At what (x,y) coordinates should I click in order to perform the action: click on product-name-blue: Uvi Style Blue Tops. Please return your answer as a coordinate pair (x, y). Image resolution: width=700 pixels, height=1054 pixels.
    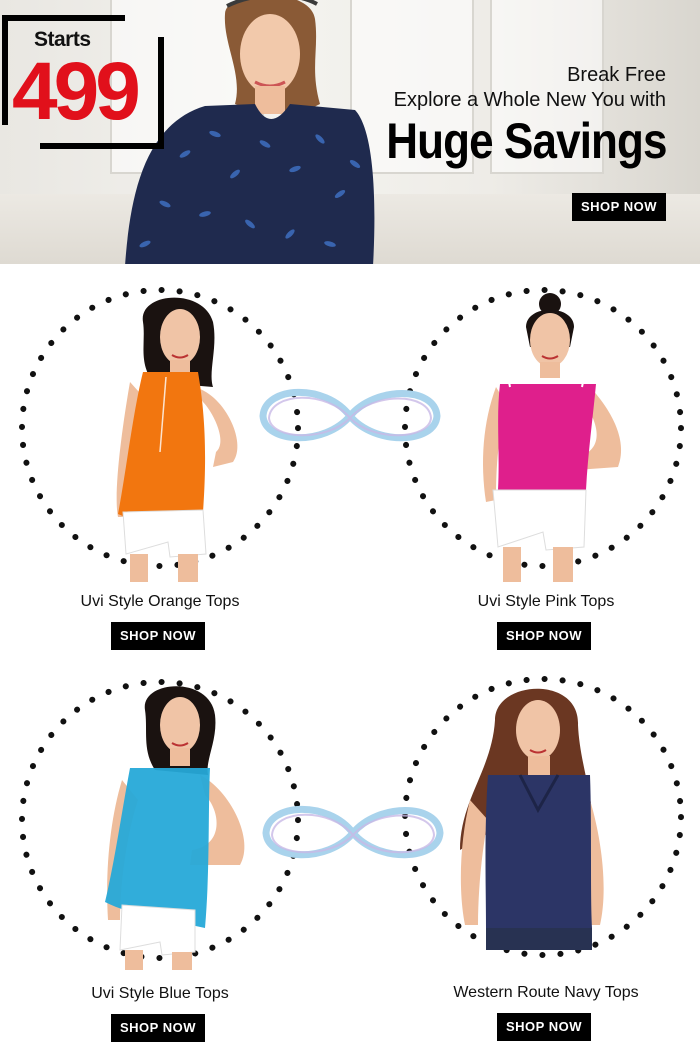
    Looking at the image, I should click on (160, 994).